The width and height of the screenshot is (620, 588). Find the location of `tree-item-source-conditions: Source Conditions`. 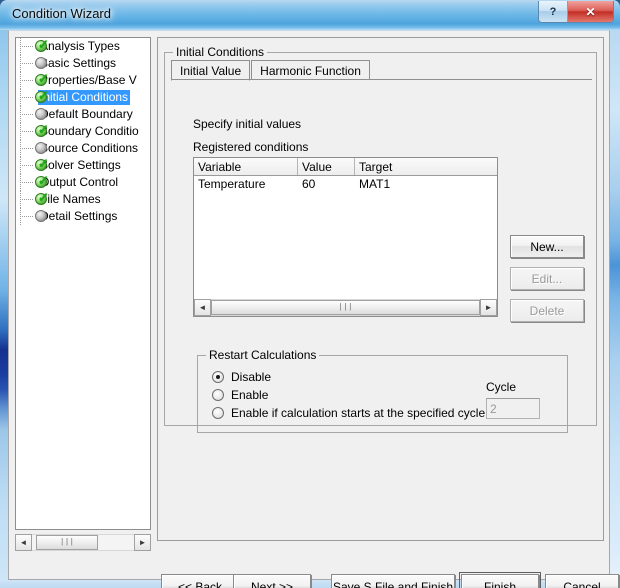

tree-item-source-conditions: Source Conditions is located at coordinates (83, 148).